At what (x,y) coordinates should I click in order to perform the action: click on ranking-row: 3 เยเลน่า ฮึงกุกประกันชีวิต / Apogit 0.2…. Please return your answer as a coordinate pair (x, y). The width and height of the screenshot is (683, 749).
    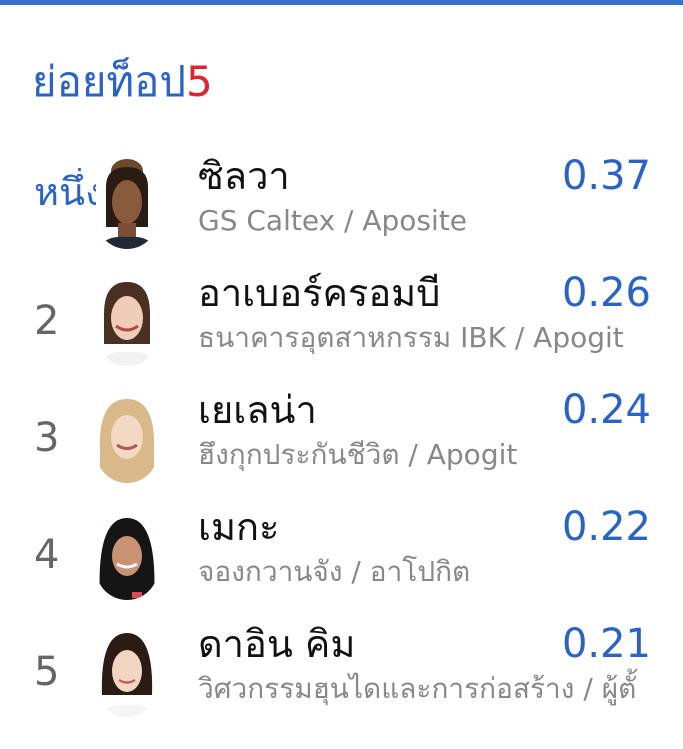
    Looking at the image, I should click on (341, 438).